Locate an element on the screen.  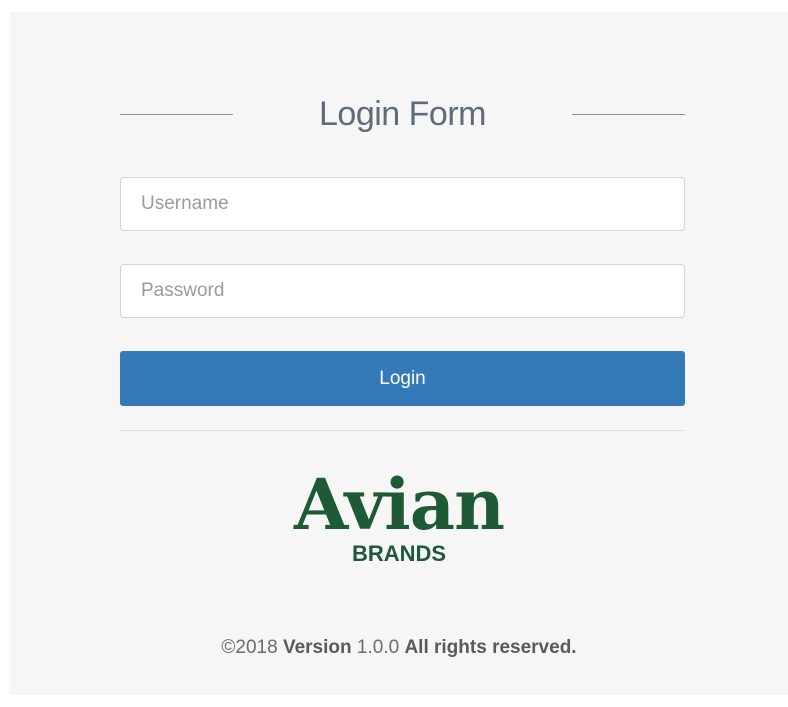
footer: ©2018 Version 1.0.0 All rights reserved. is located at coordinates (399, 648).